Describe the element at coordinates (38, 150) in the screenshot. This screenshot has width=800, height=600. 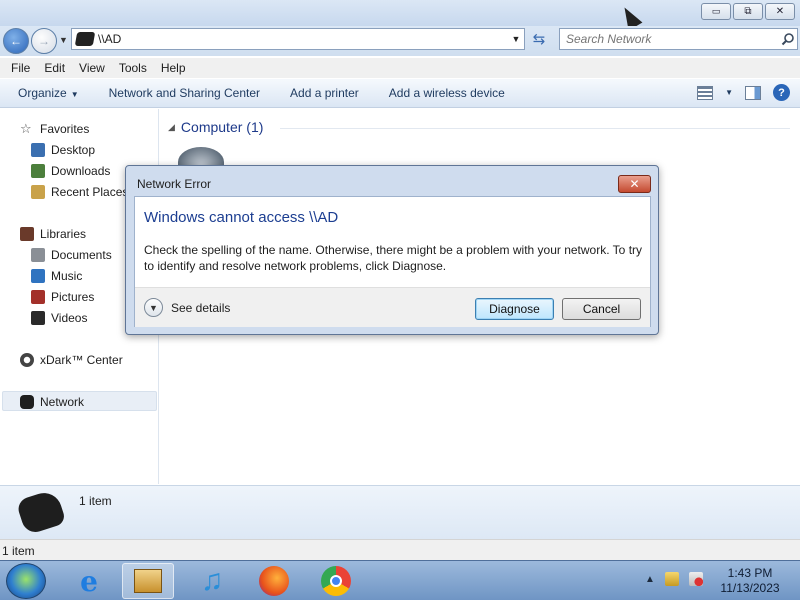
I see `desktop-icon` at that location.